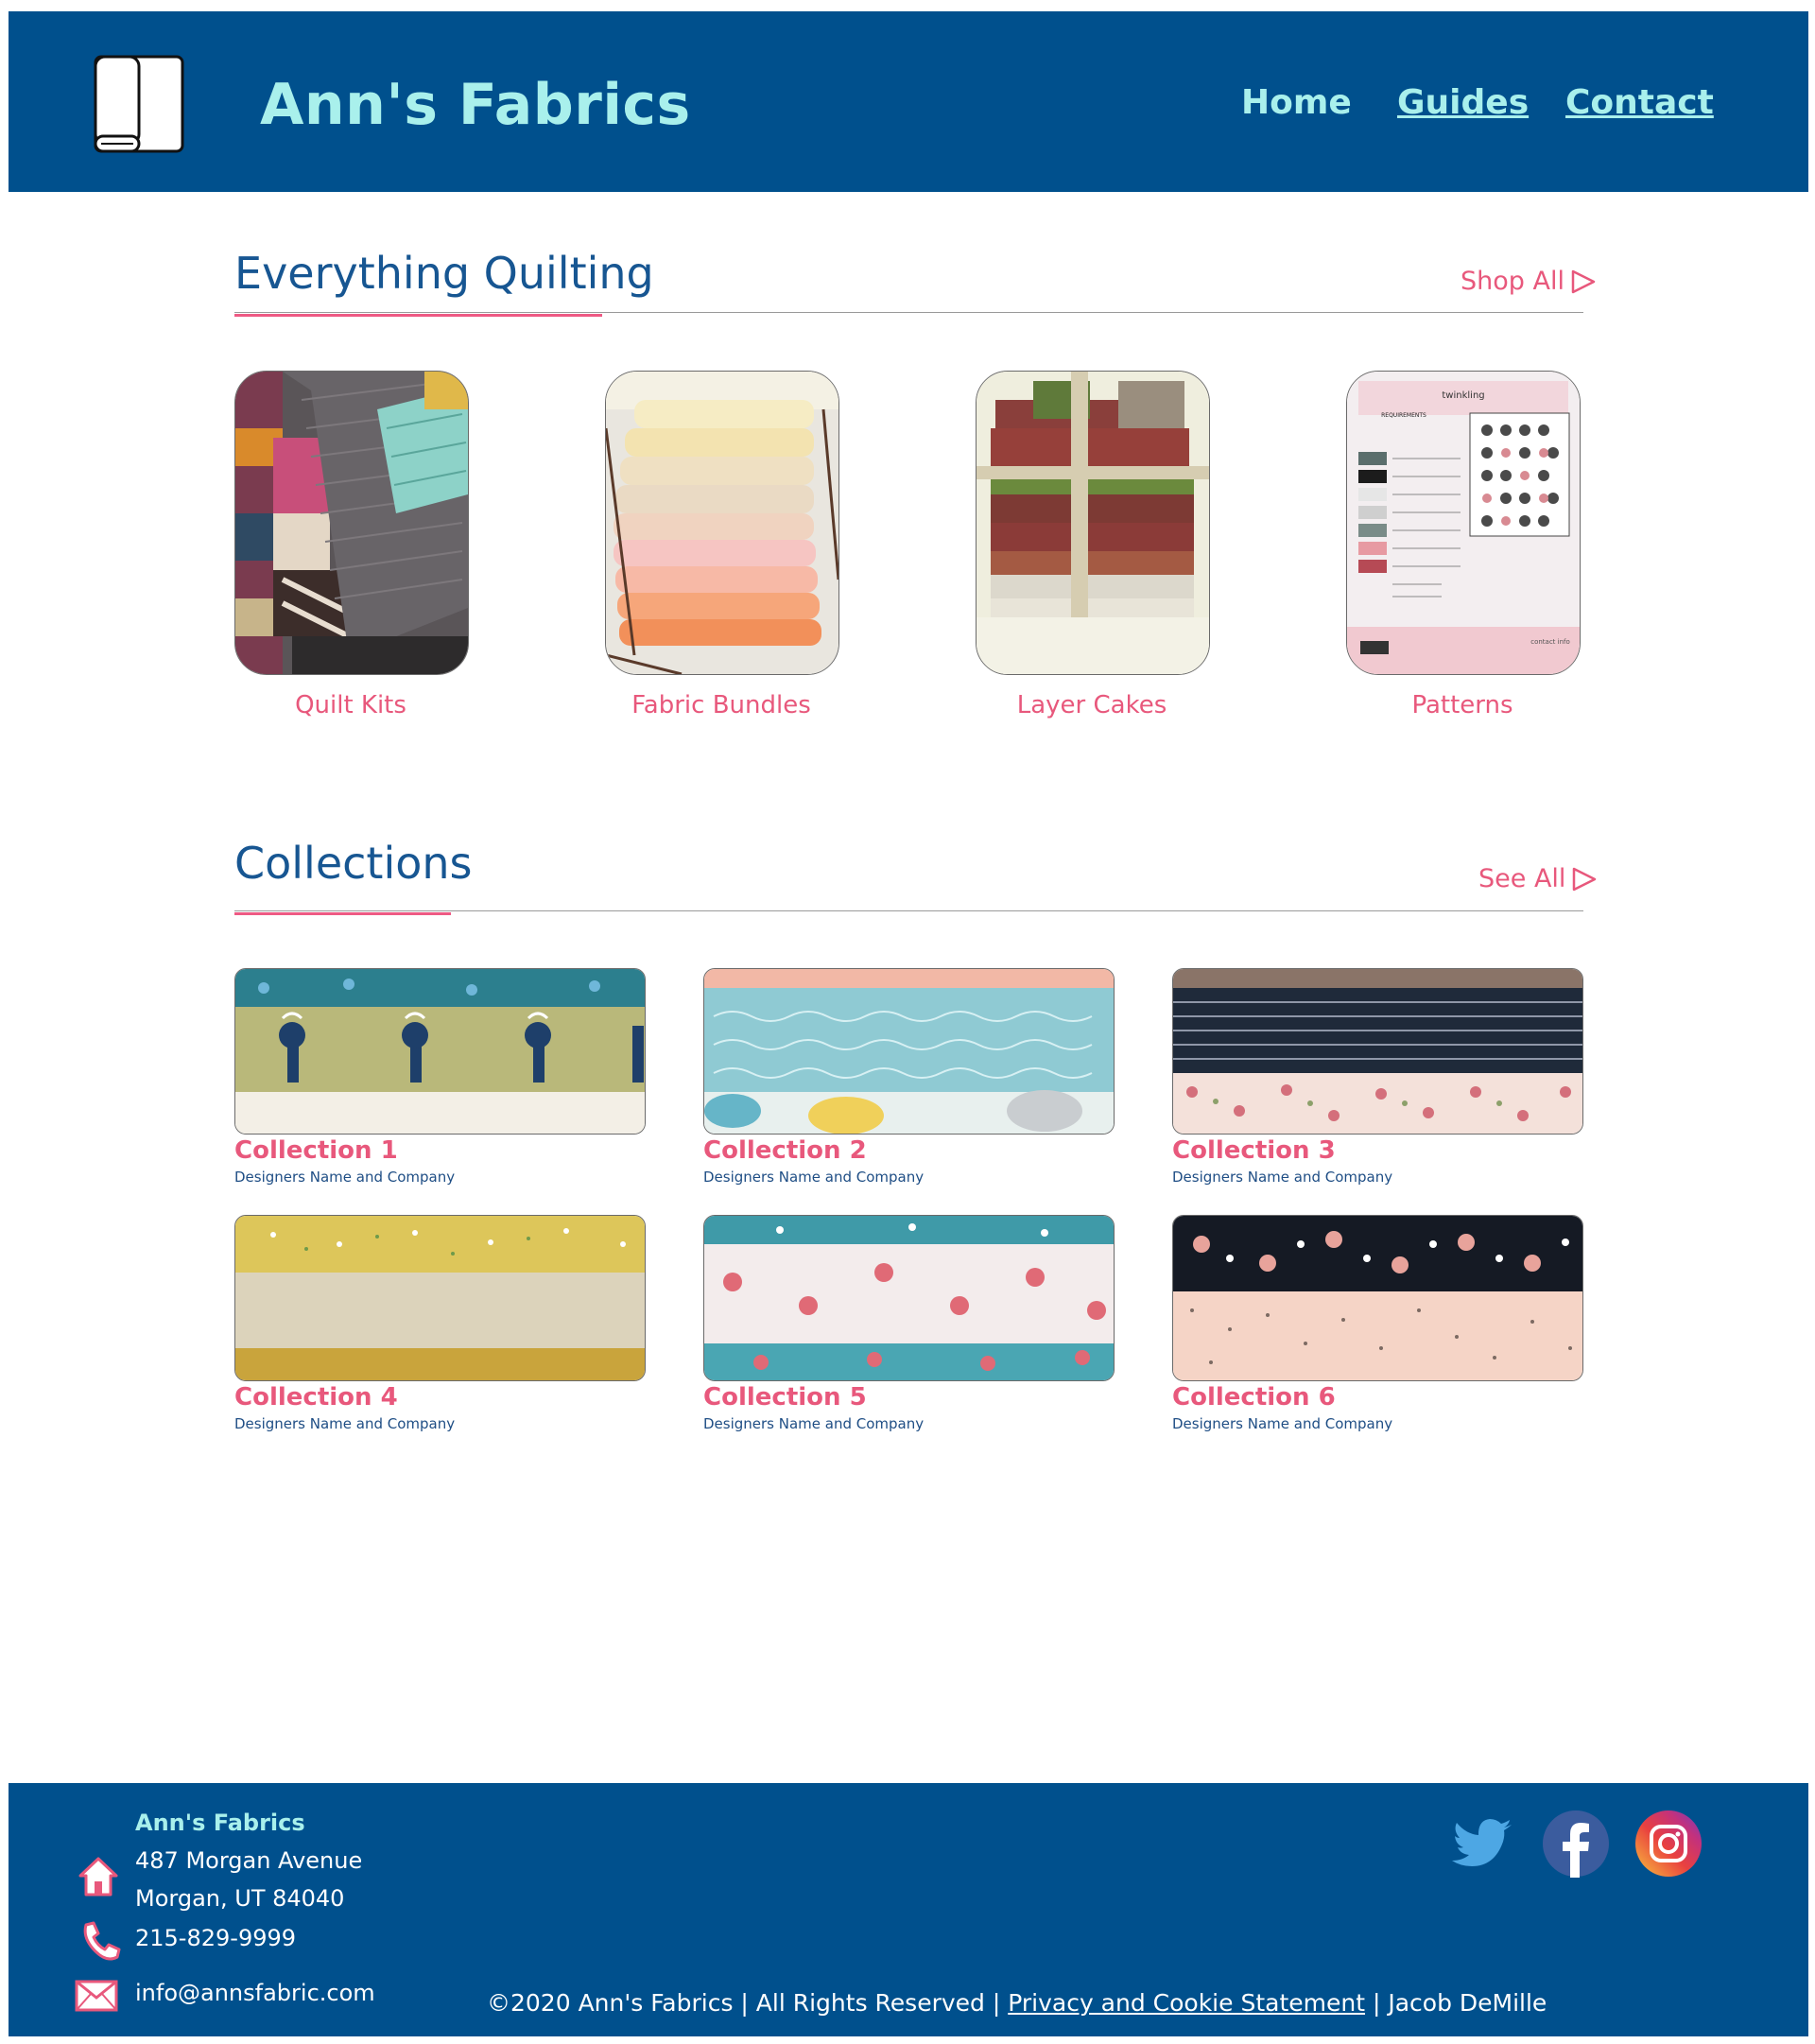 This screenshot has height=2044, width=1815. What do you see at coordinates (721, 705) in the screenshot?
I see `category-fabric-bundles: Fabric Bundles` at bounding box center [721, 705].